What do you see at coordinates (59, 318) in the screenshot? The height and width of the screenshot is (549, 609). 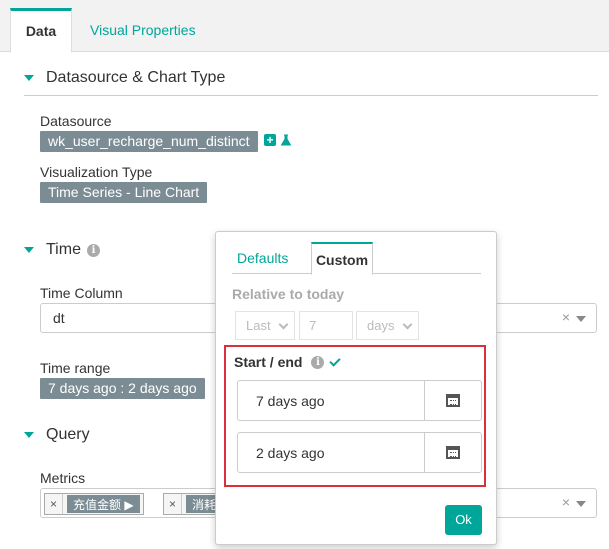 I see `time-column-value: dt` at bounding box center [59, 318].